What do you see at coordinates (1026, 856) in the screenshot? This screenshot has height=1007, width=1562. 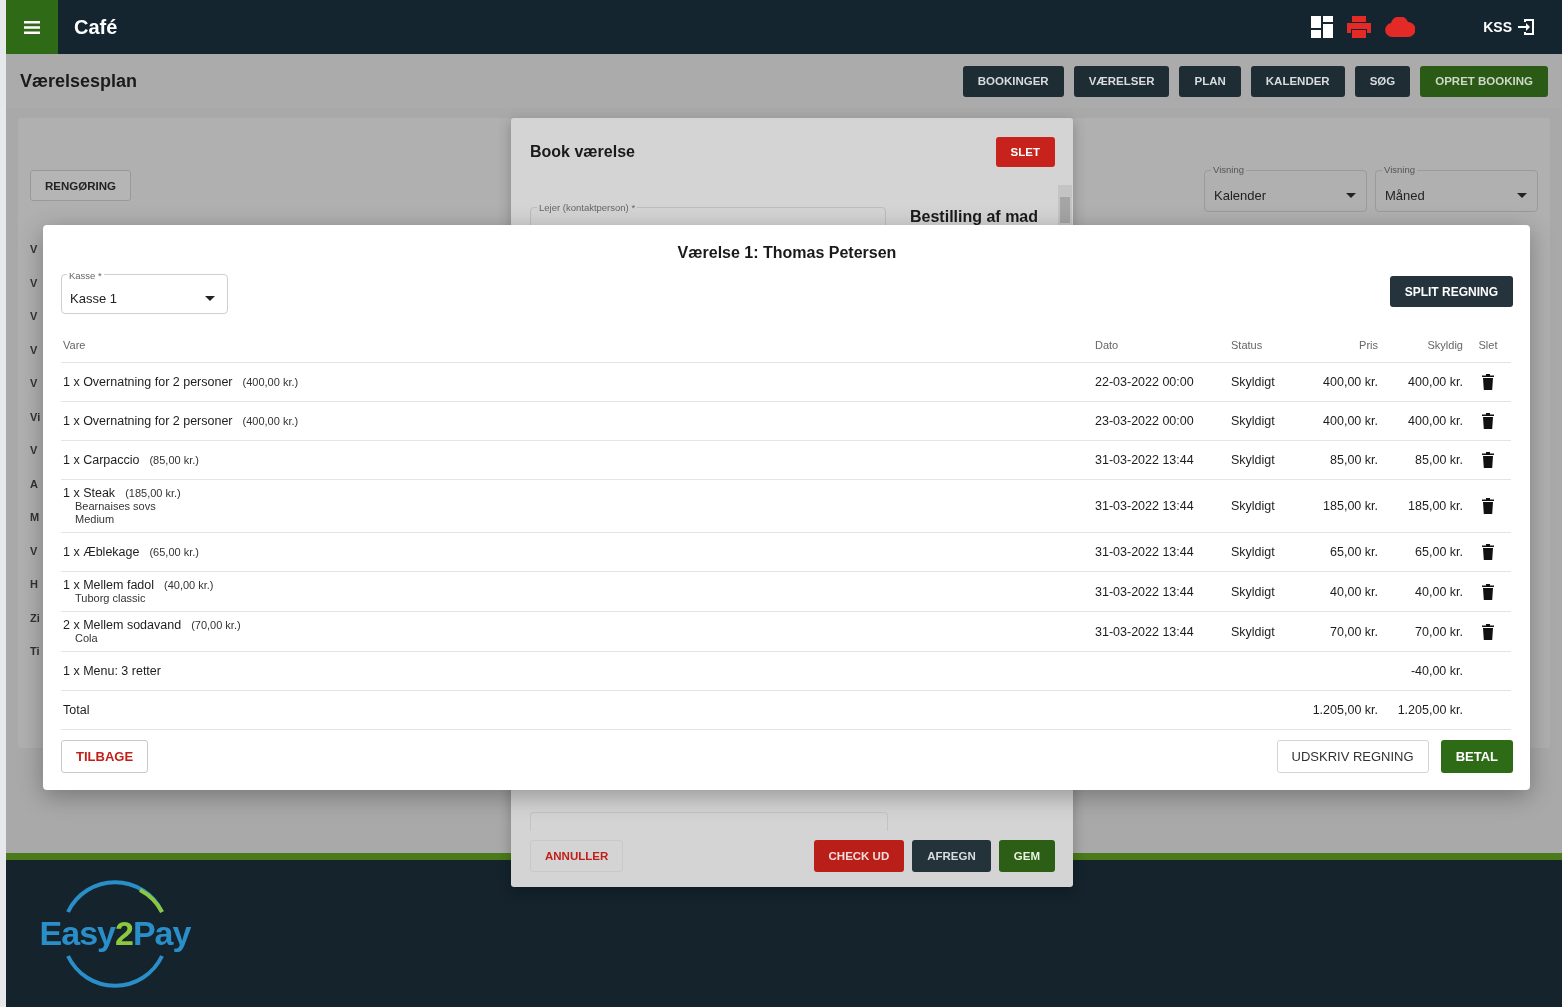 I see `dialog-button: GEM` at bounding box center [1026, 856].